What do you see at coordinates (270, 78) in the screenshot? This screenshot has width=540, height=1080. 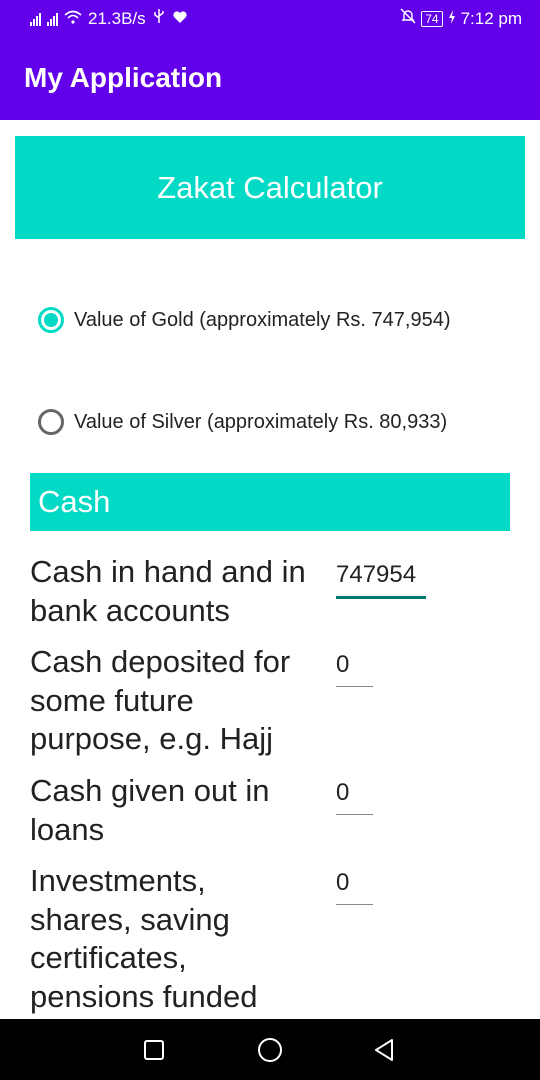 I see `app-bar: My Application` at bounding box center [270, 78].